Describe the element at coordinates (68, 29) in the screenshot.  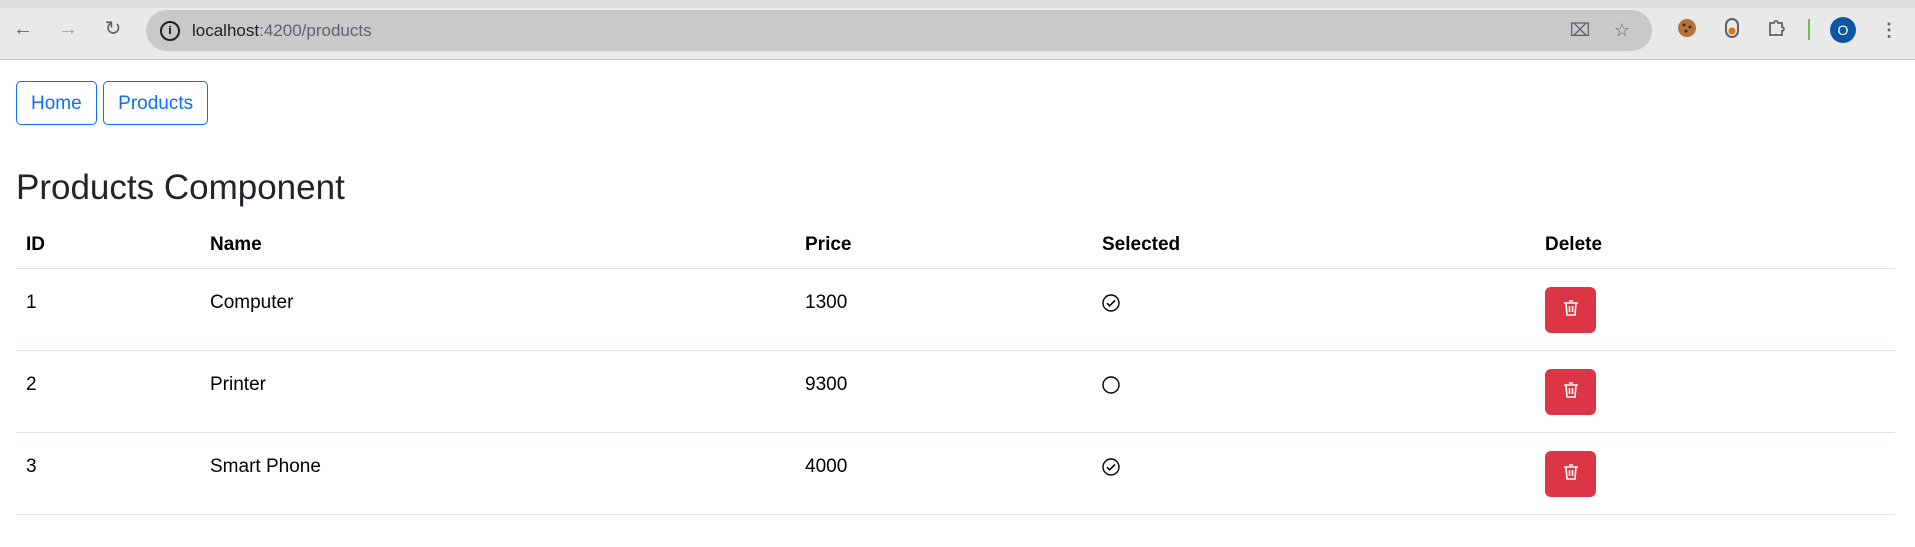
I see `forward-icon: →` at that location.